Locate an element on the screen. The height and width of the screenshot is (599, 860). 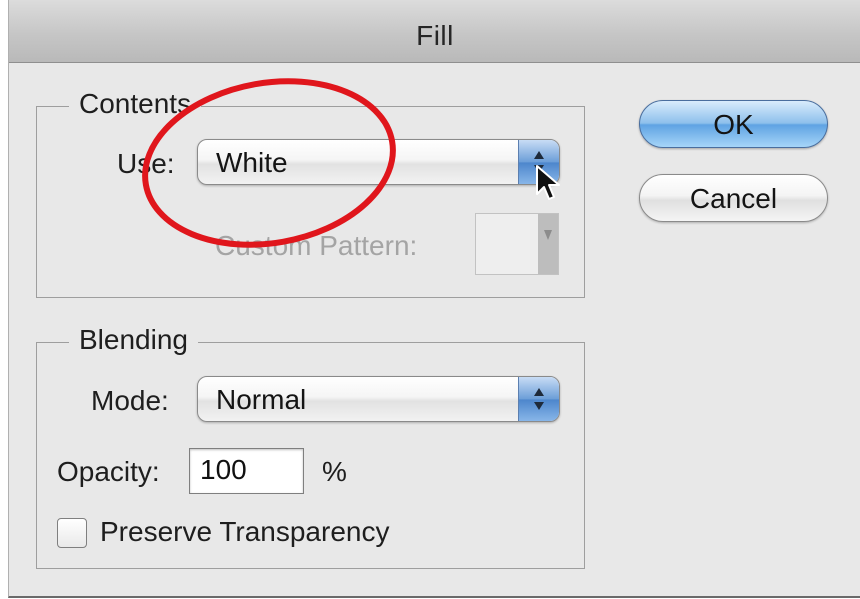
mode-label: Mode: is located at coordinates (130, 400).